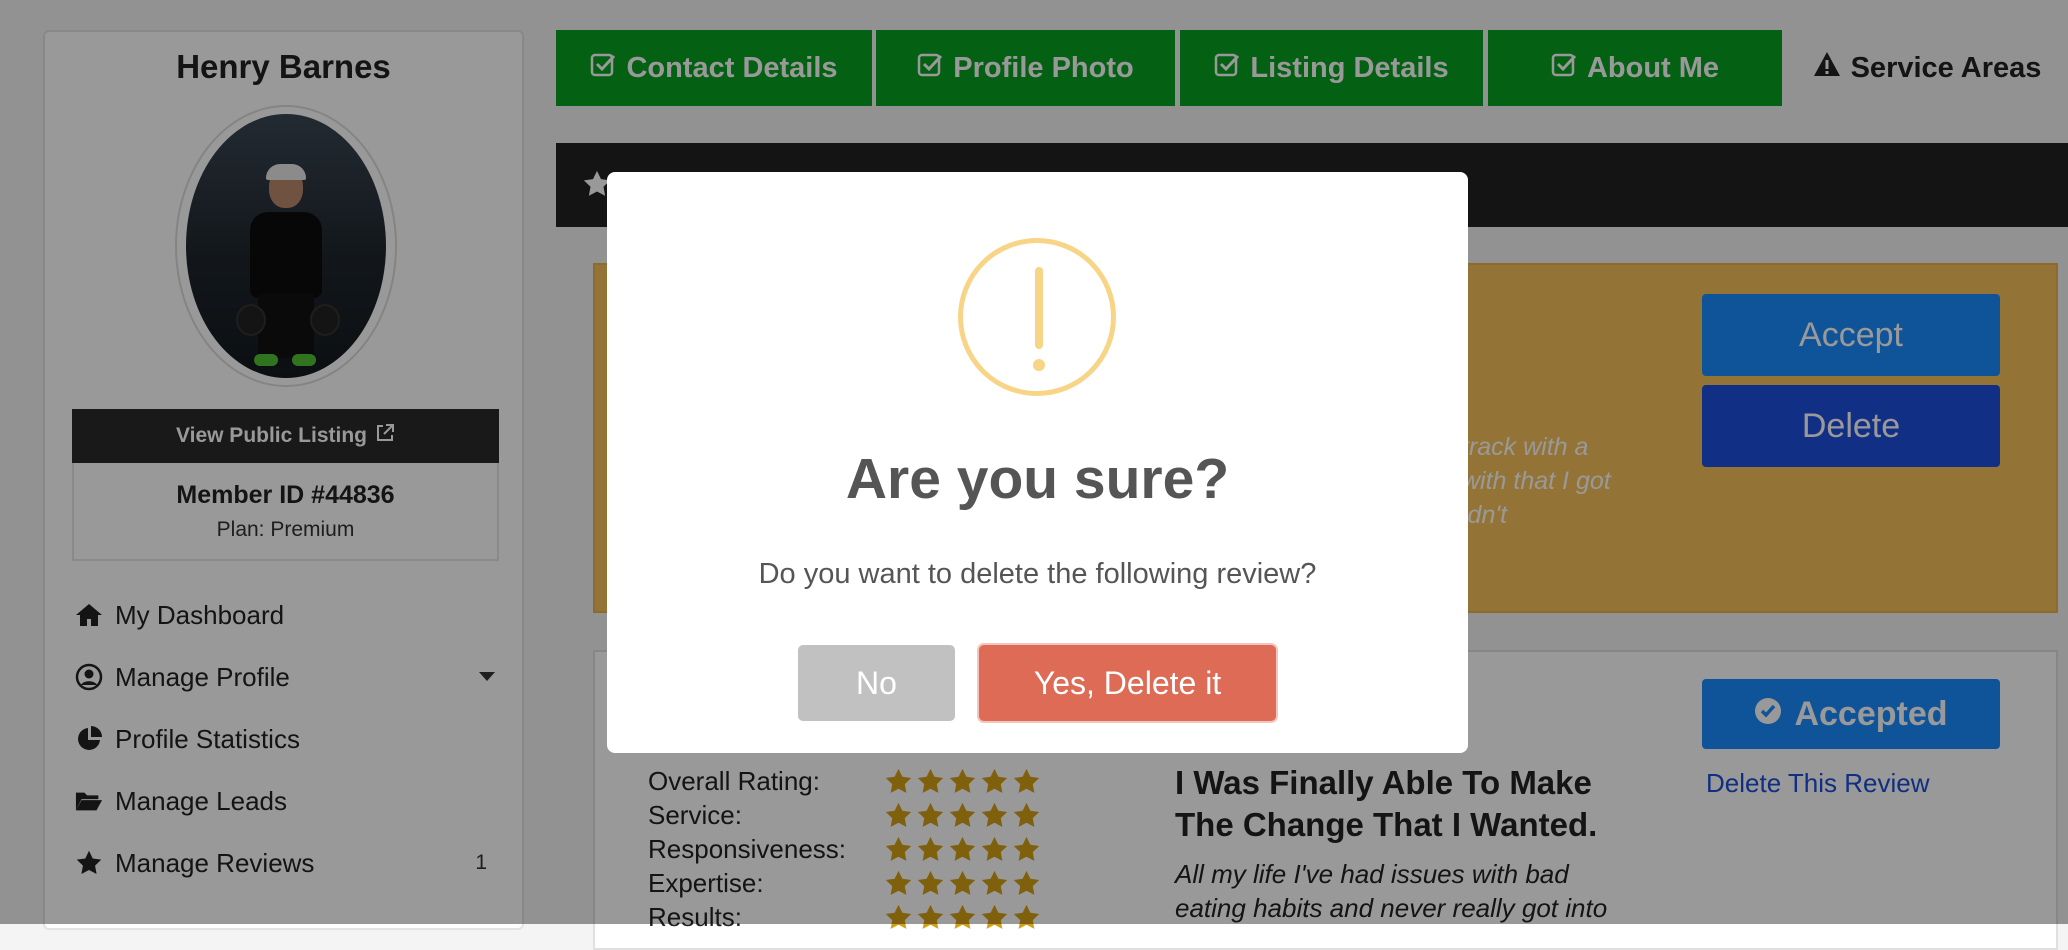 This screenshot has height=950, width=2068. I want to click on cancel-button: No, so click(876, 683).